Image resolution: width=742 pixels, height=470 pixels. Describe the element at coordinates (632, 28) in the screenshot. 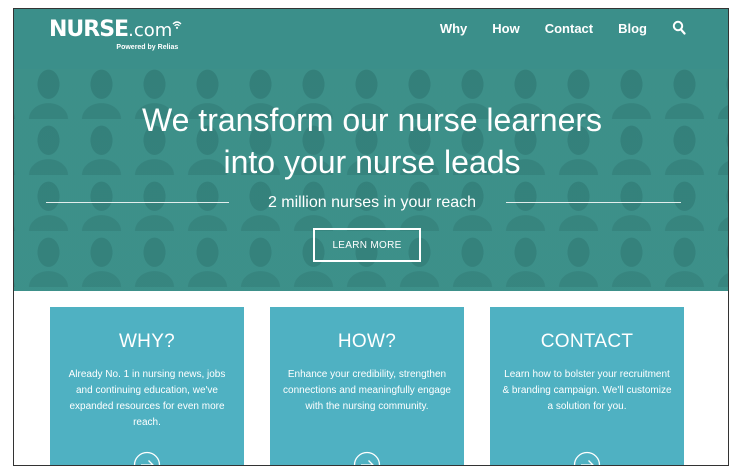

I see `nav-blog: Blog` at that location.